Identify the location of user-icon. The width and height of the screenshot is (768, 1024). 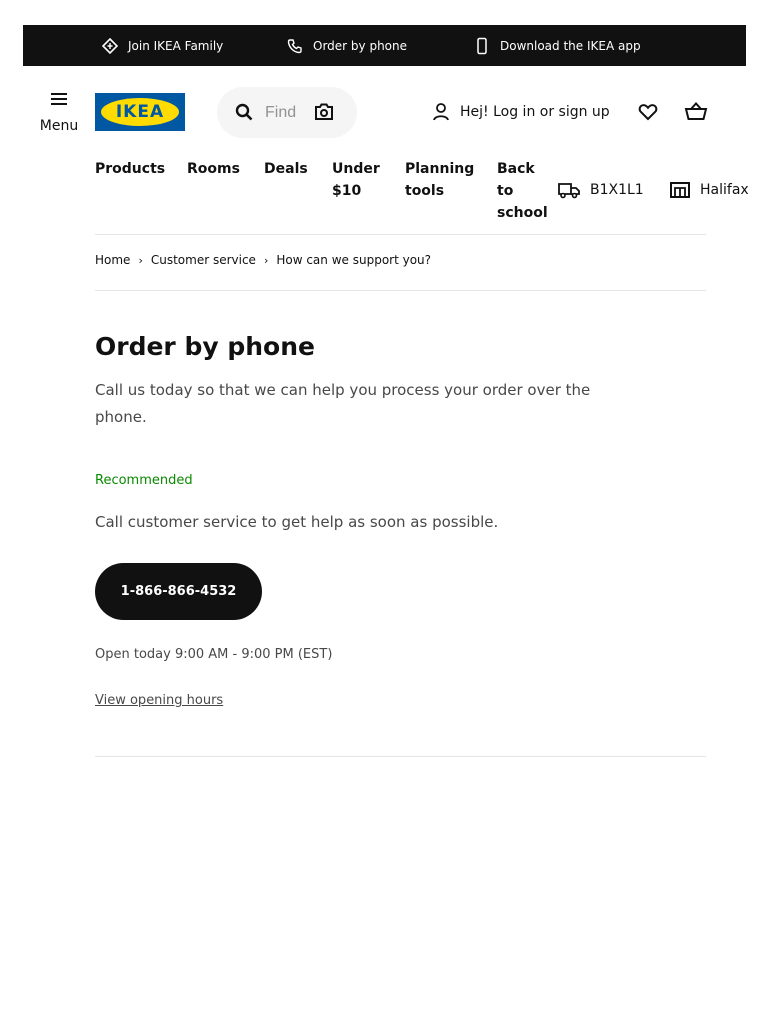
(441, 112).